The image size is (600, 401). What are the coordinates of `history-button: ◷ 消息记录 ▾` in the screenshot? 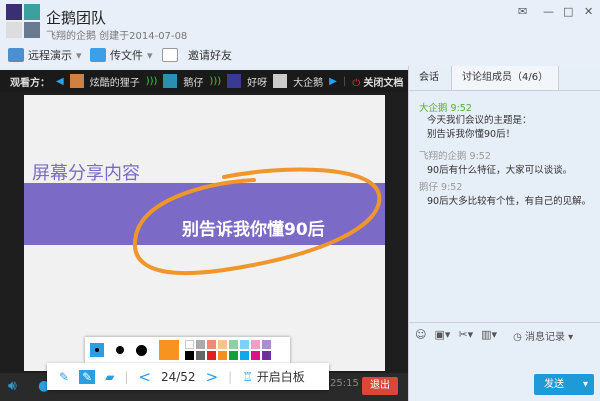 It's located at (543, 335).